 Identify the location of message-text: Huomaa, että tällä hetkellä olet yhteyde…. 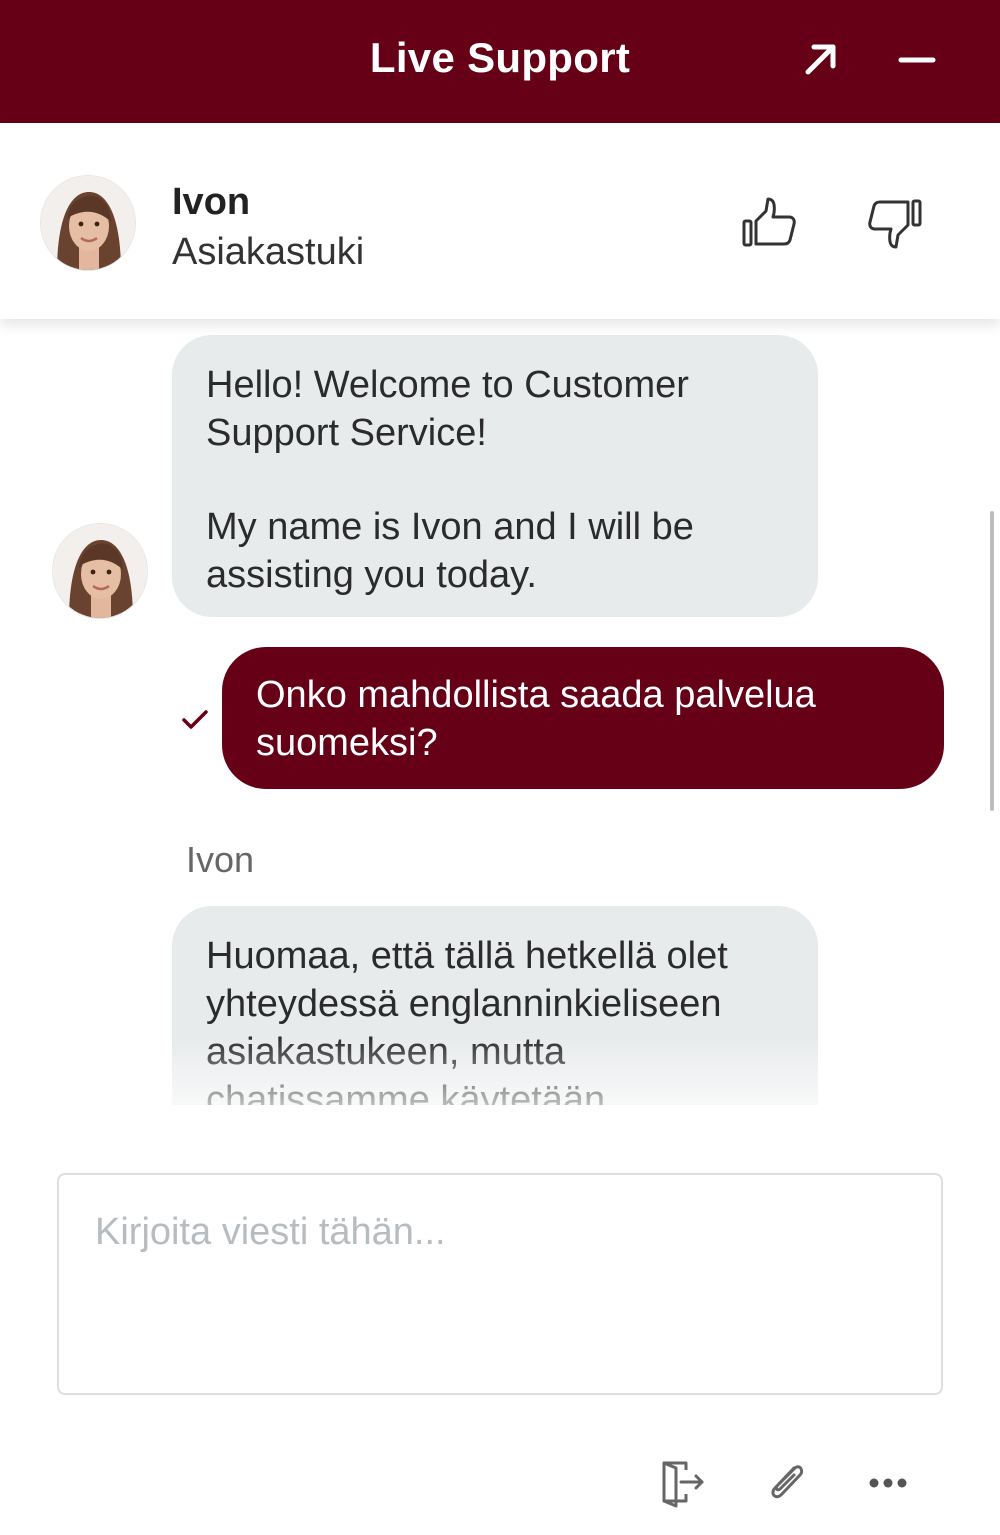
(467, 1020).